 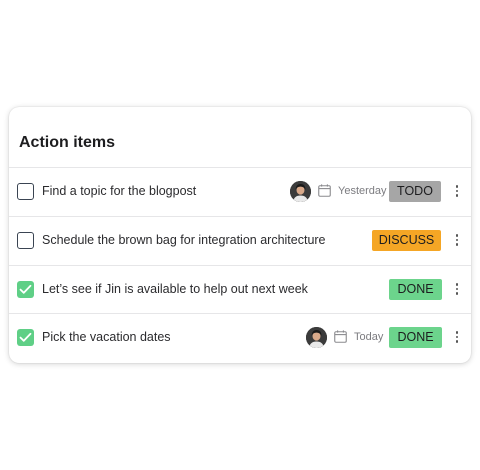 What do you see at coordinates (119, 191) in the screenshot?
I see `task-label: Find a topic for the blogpost` at bounding box center [119, 191].